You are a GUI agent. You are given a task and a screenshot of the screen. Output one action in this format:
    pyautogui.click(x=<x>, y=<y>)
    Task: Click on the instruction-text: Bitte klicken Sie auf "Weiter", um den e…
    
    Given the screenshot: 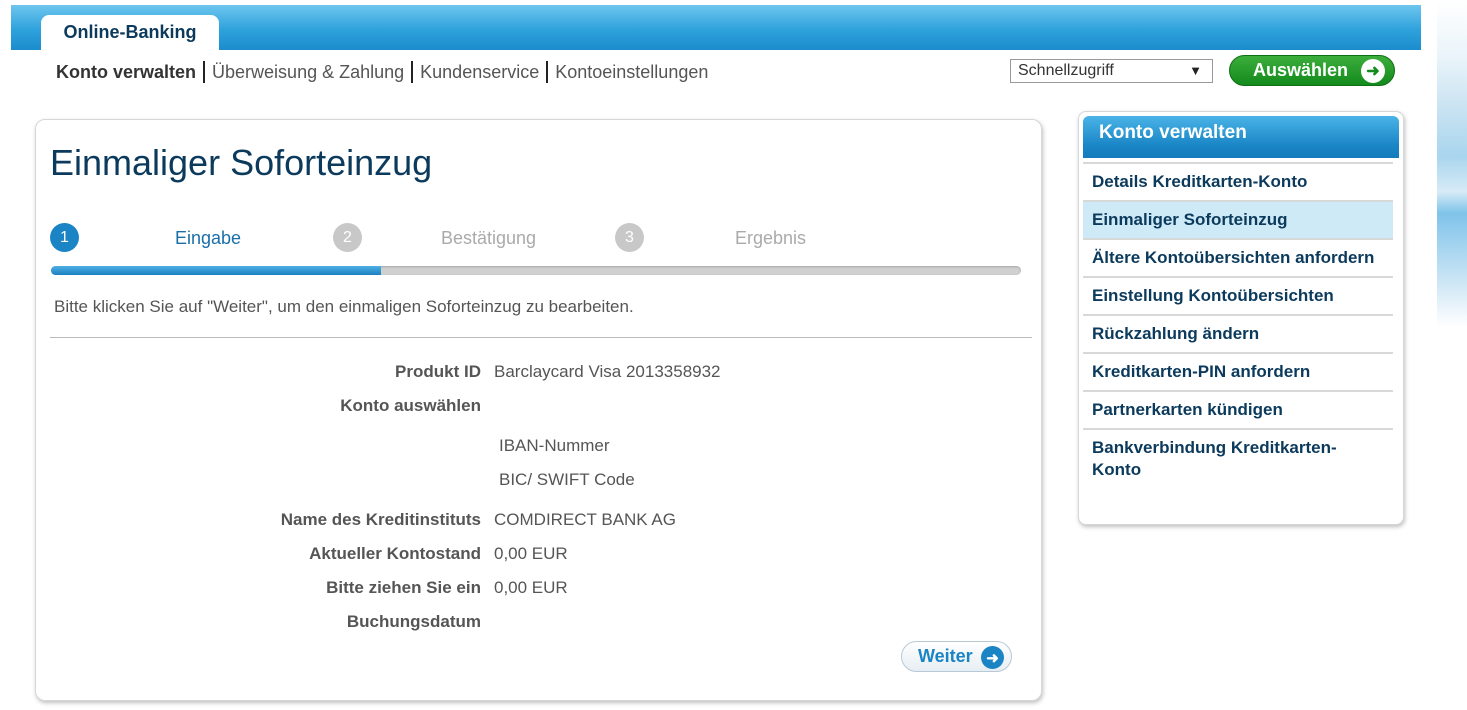 What is the action you would take?
    pyautogui.click(x=344, y=306)
    